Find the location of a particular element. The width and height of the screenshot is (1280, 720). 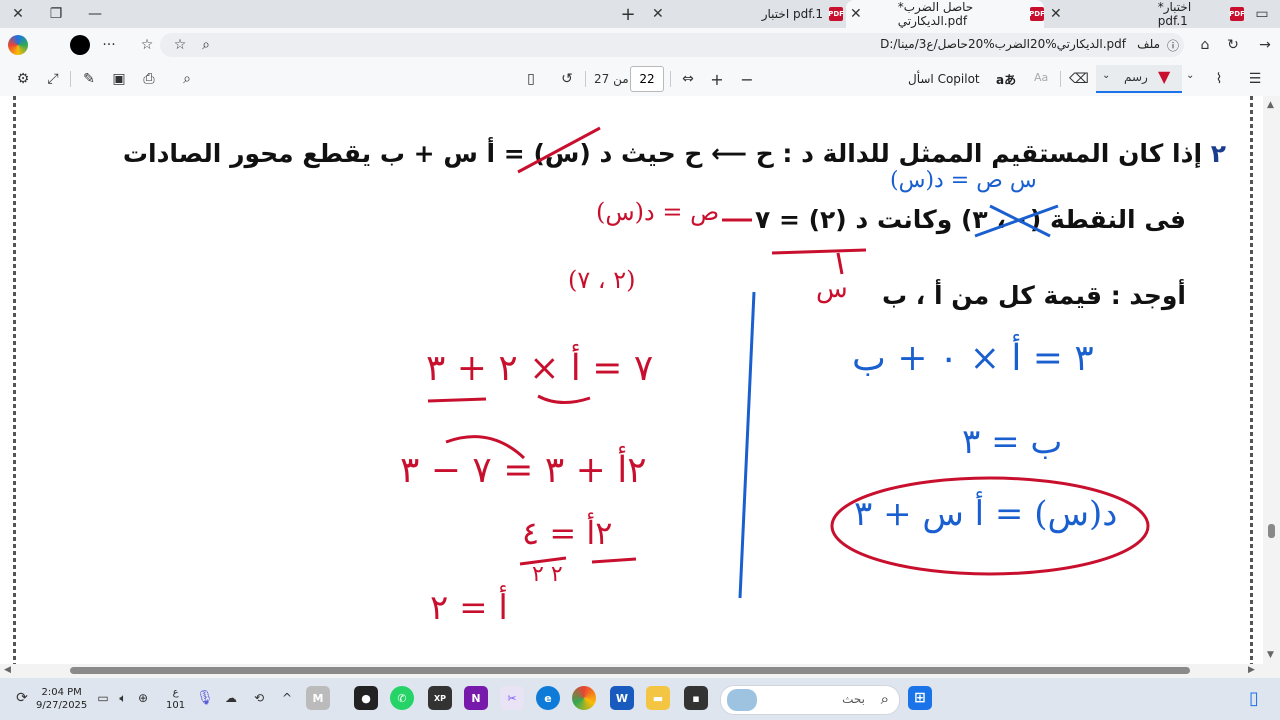

contents-icon: ☰ is located at coordinates (1255, 79).